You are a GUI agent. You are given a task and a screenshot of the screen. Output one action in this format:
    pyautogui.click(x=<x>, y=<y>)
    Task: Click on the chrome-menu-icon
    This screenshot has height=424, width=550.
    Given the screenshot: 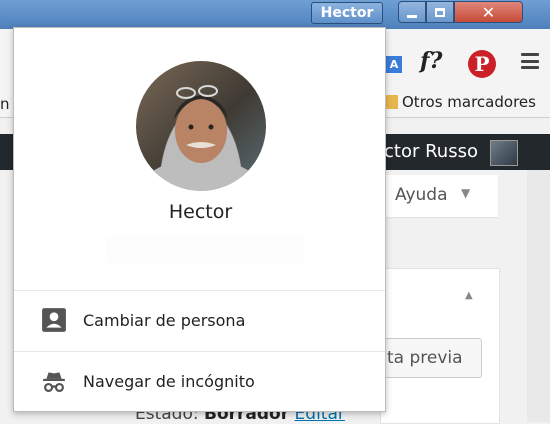 What is the action you would take?
    pyautogui.click(x=530, y=61)
    